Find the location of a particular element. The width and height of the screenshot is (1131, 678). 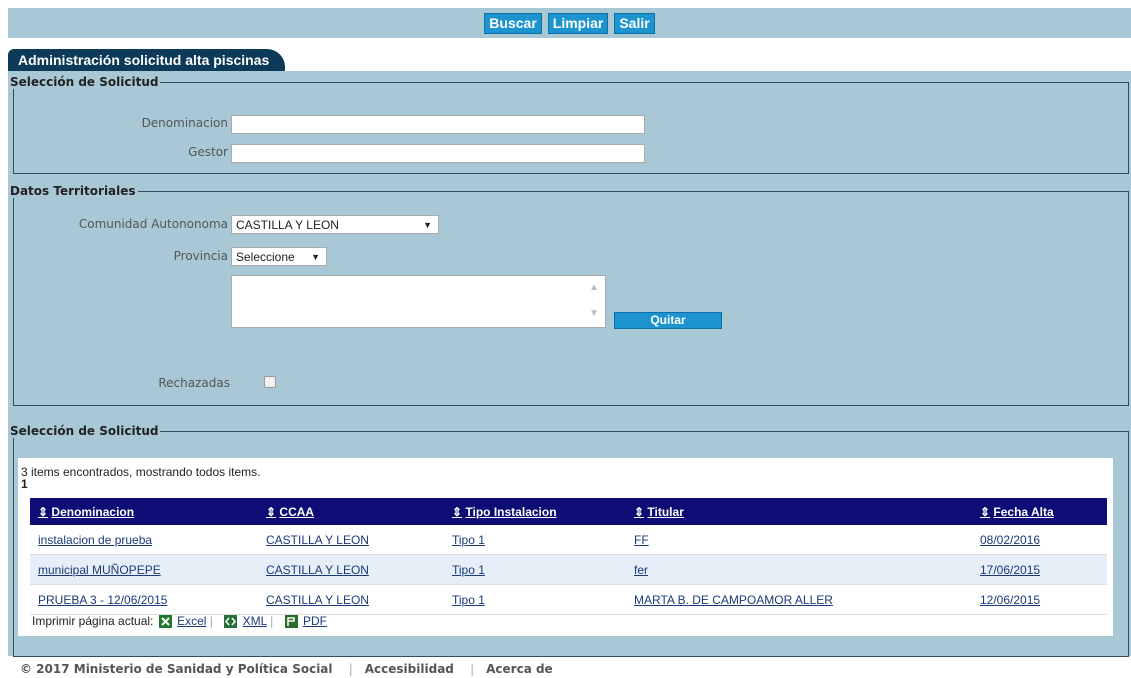

col-header-tipo: ⇕ Tipo Instalacion is located at coordinates (535, 511).